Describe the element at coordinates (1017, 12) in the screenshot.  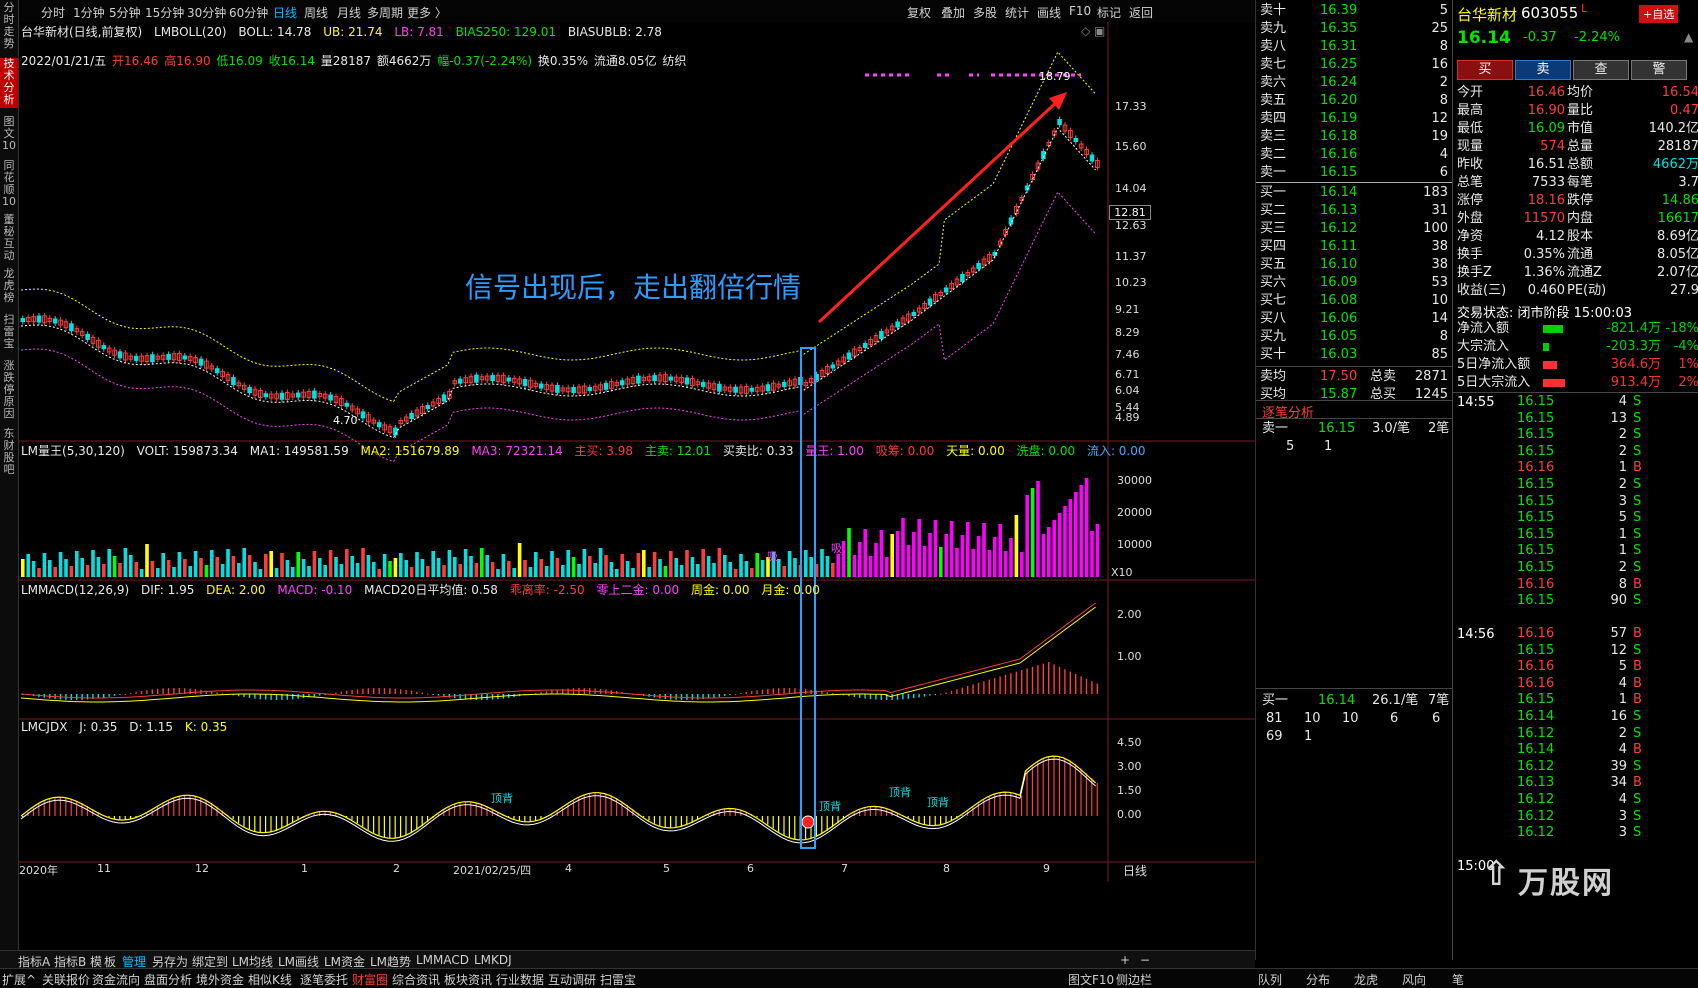
I see `stats-button: 统计` at that location.